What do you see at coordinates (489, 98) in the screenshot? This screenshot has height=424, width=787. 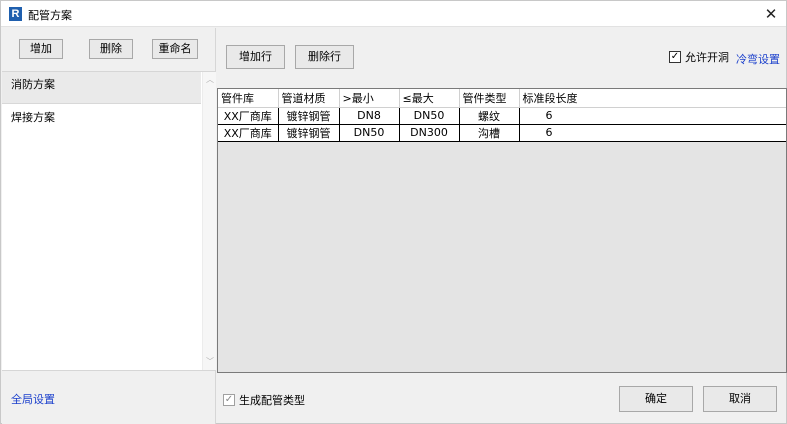 I see `column-header: 管件类型` at bounding box center [489, 98].